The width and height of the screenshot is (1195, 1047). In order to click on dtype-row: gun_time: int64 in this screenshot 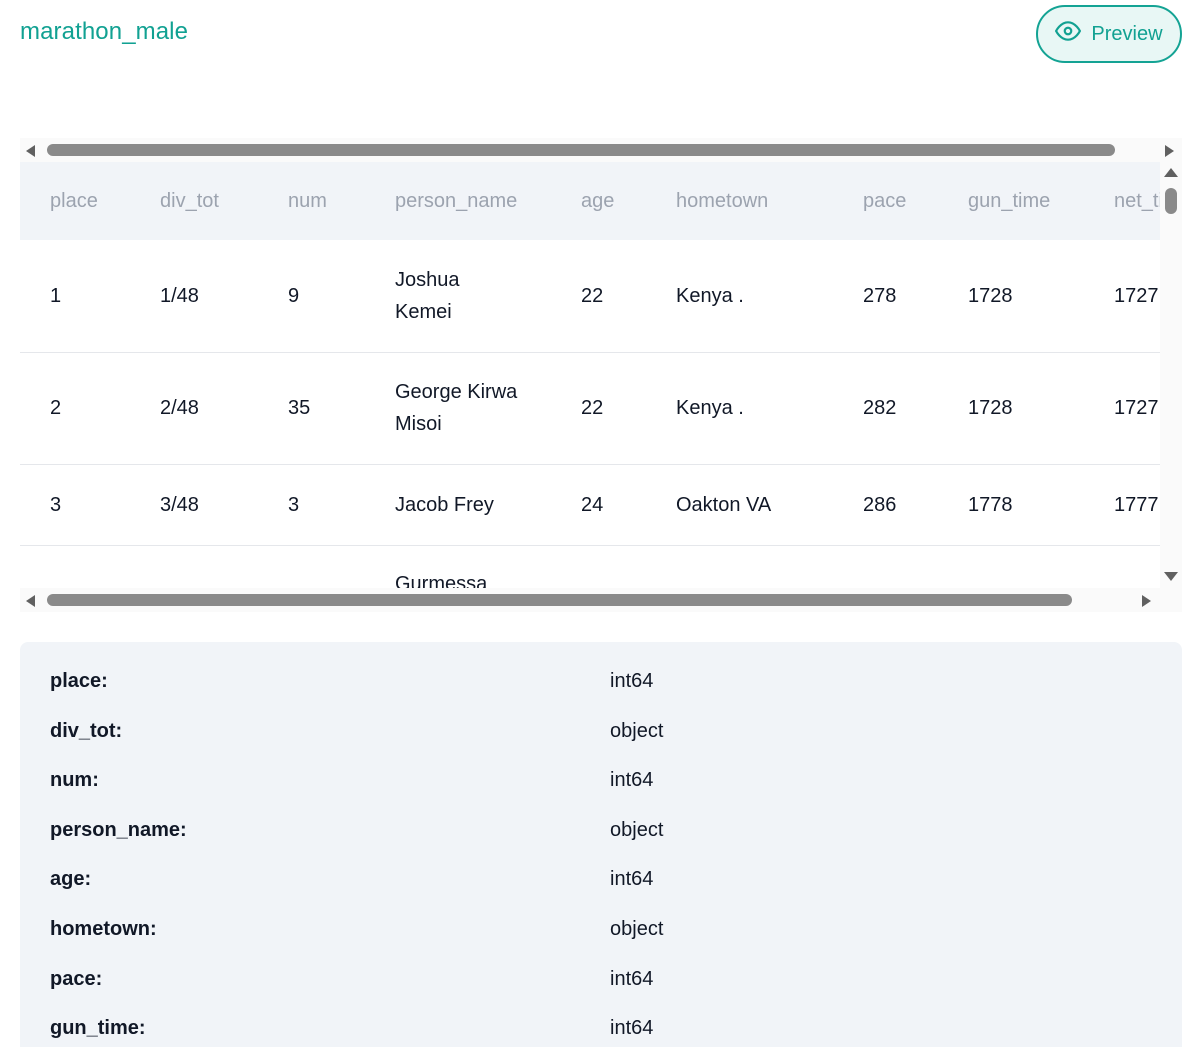, I will do `click(601, 1032)`.